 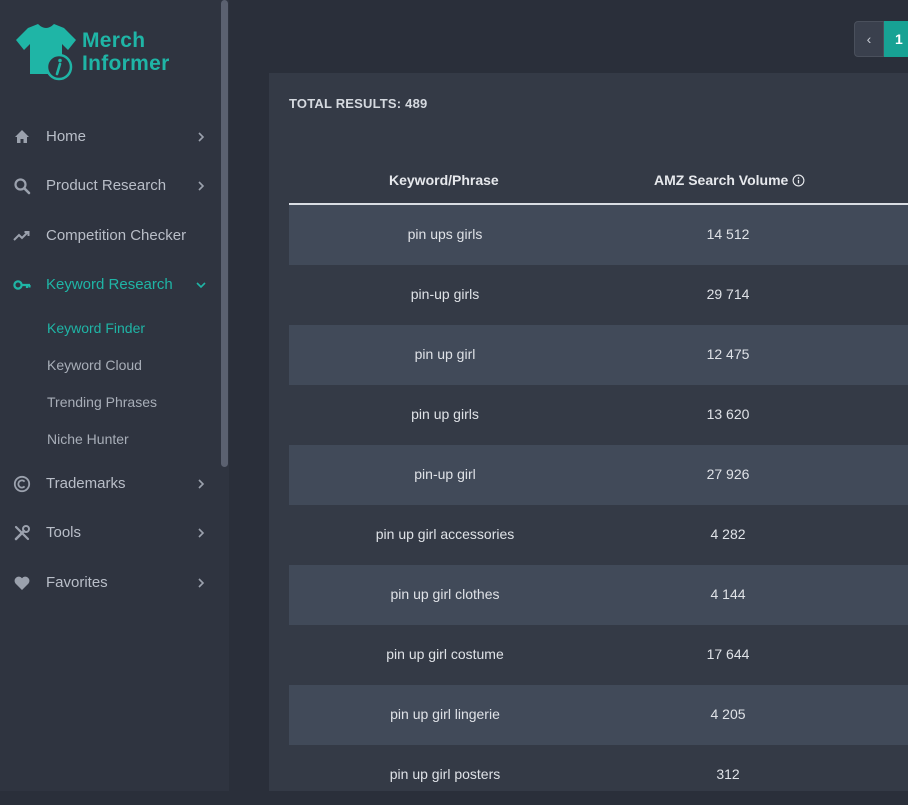 What do you see at coordinates (126, 63) in the screenshot?
I see `brand-line-2: Informer` at bounding box center [126, 63].